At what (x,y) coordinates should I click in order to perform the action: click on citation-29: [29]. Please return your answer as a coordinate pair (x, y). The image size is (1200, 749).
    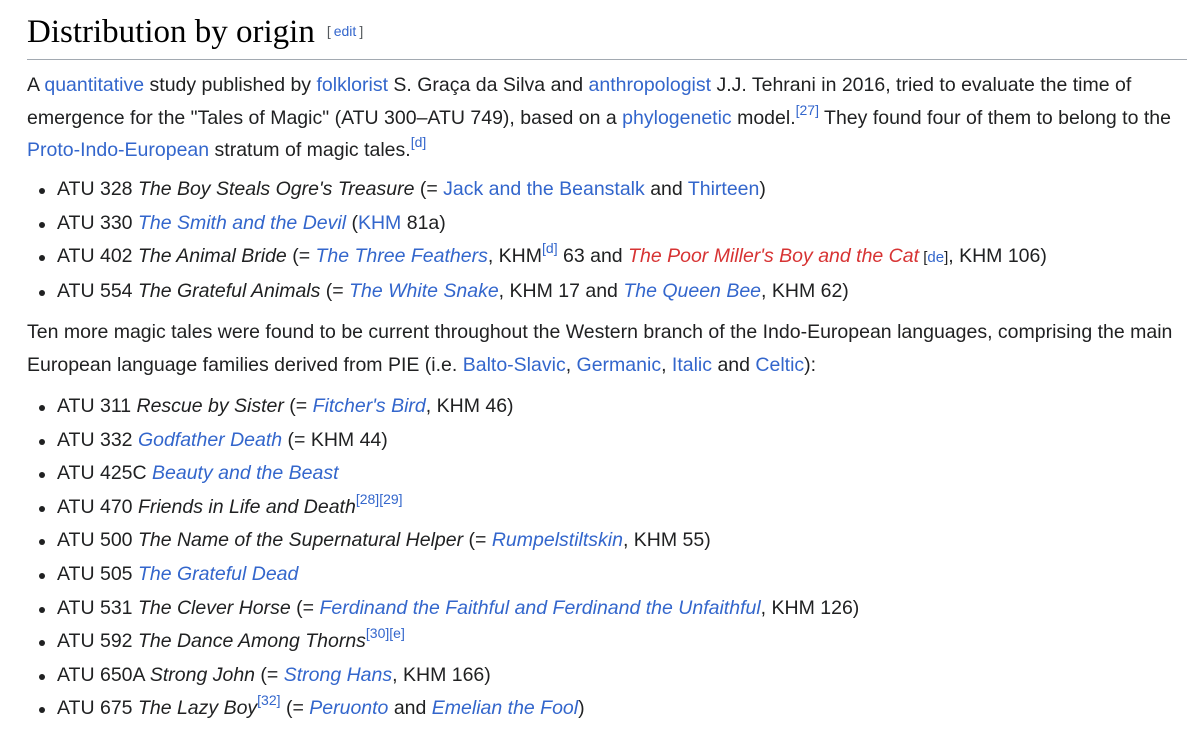
    Looking at the image, I should click on (390, 499).